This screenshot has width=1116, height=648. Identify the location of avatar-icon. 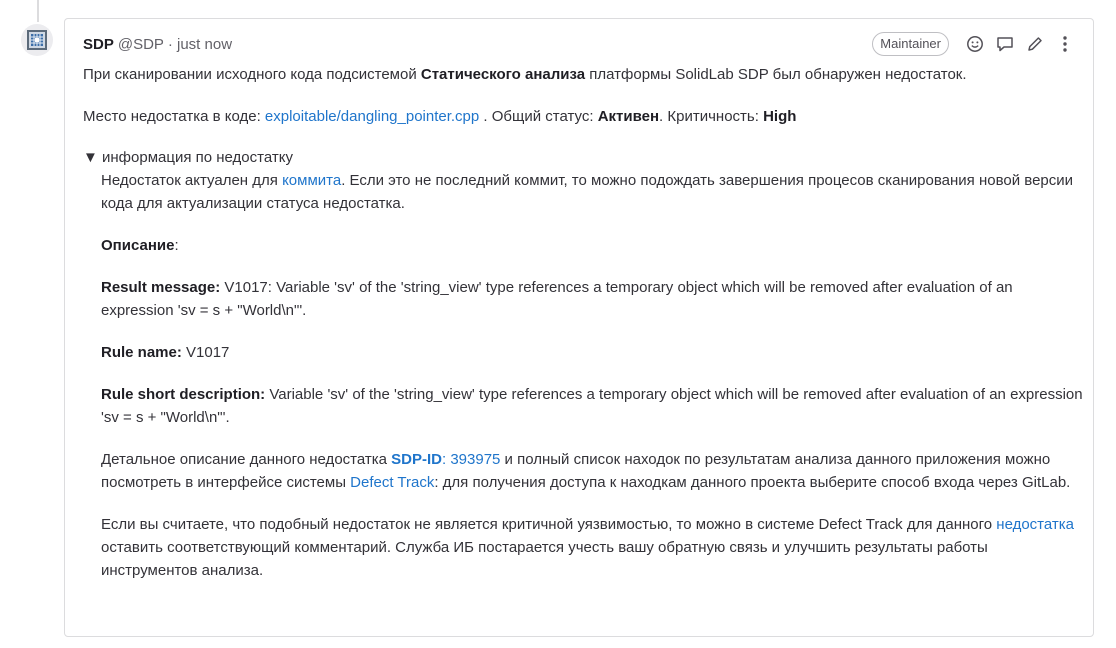
(37, 40).